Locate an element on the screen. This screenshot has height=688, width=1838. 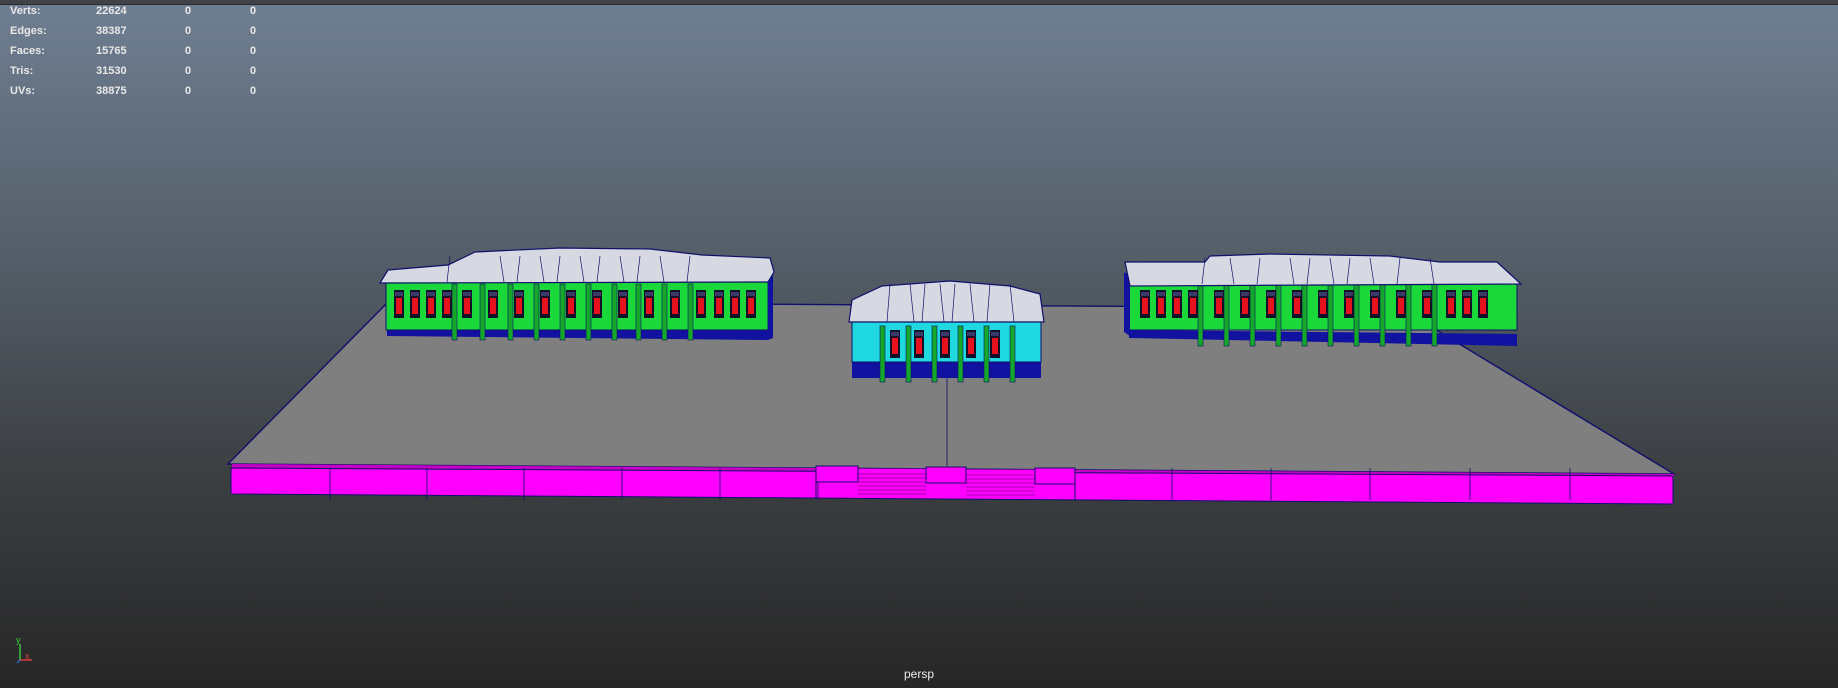
hud-row-edges: Edges: 38387 0 0 is located at coordinates (140, 35).